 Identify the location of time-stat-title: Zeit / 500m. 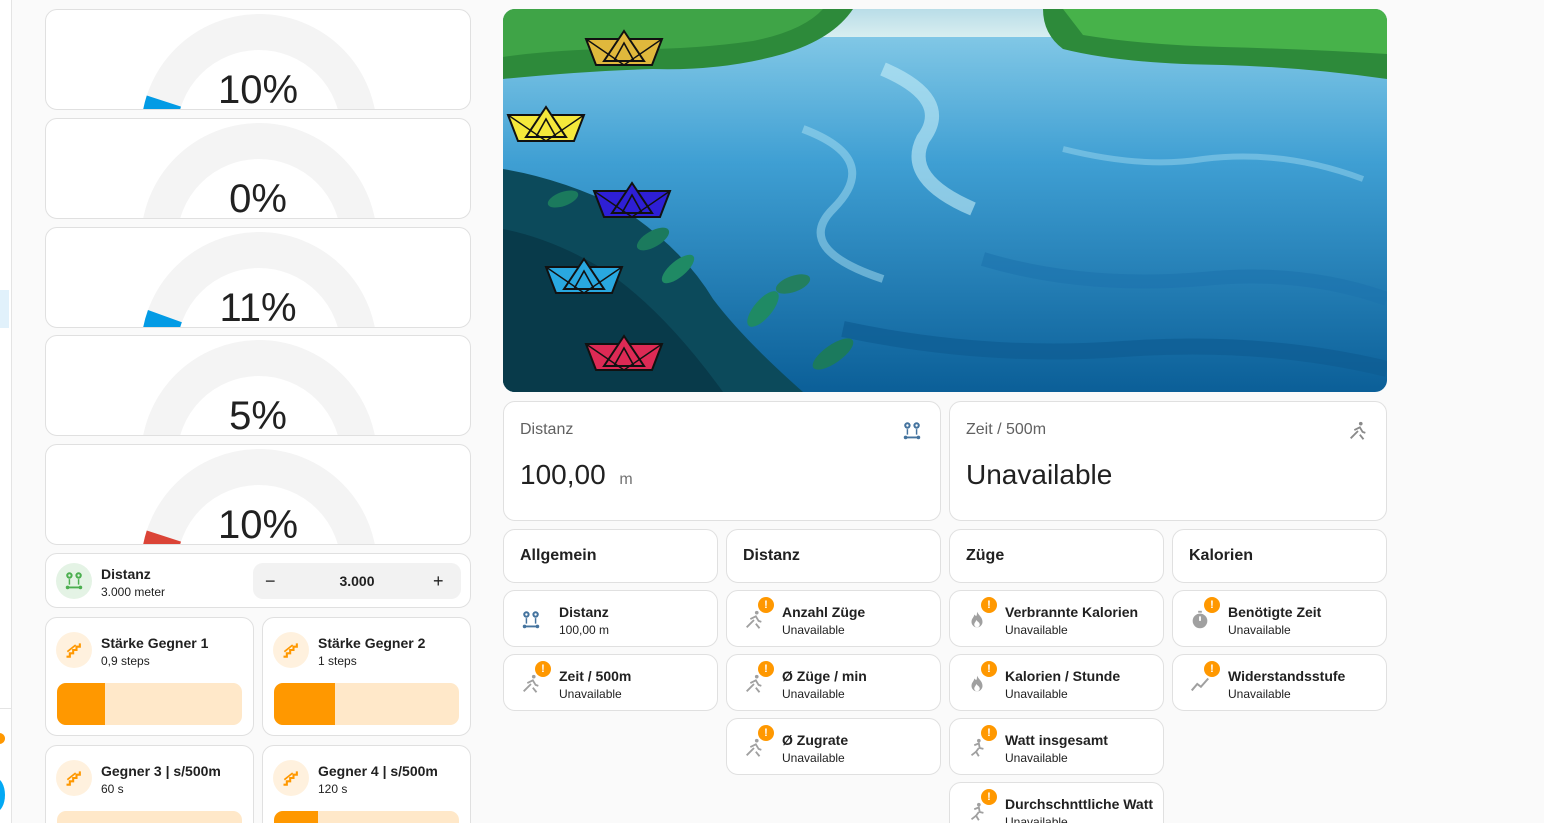
(1006, 429).